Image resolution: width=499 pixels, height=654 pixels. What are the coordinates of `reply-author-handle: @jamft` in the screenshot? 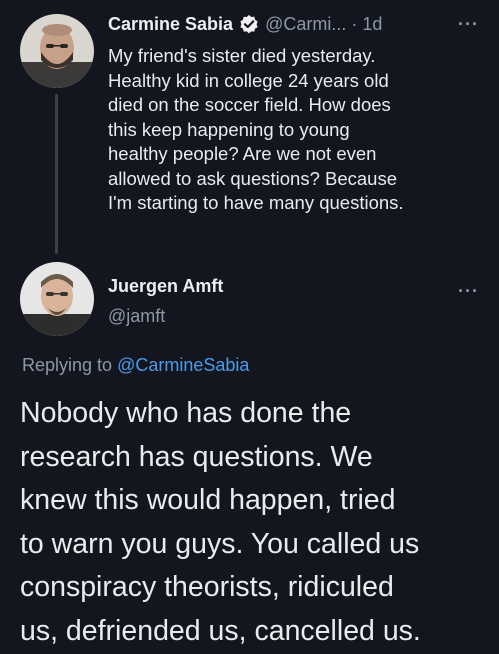 It's located at (136, 316).